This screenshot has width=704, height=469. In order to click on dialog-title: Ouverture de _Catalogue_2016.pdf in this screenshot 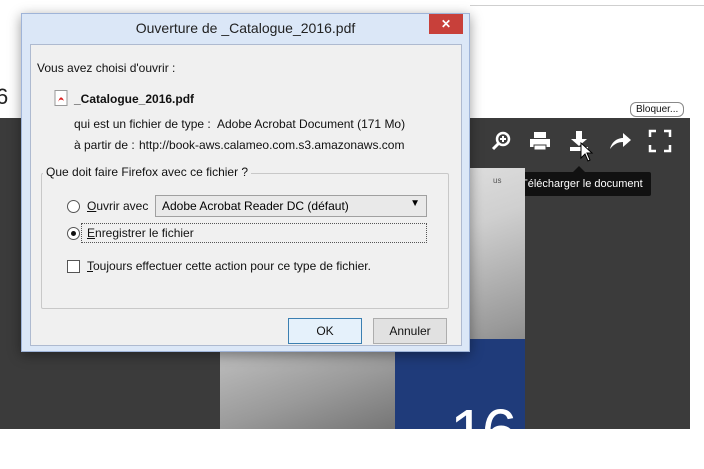, I will do `click(245, 28)`.